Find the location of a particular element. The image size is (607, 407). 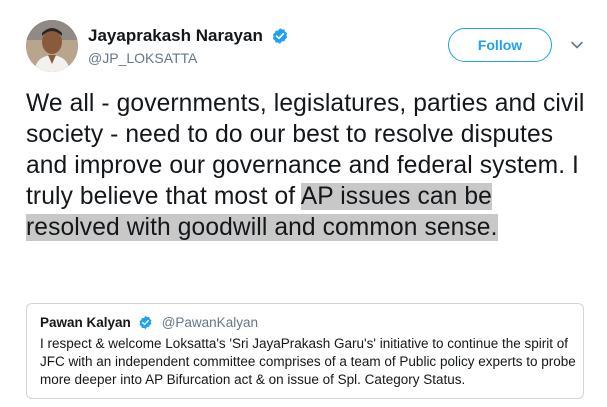

quoted-verified-badge-icon is located at coordinates (145, 322).